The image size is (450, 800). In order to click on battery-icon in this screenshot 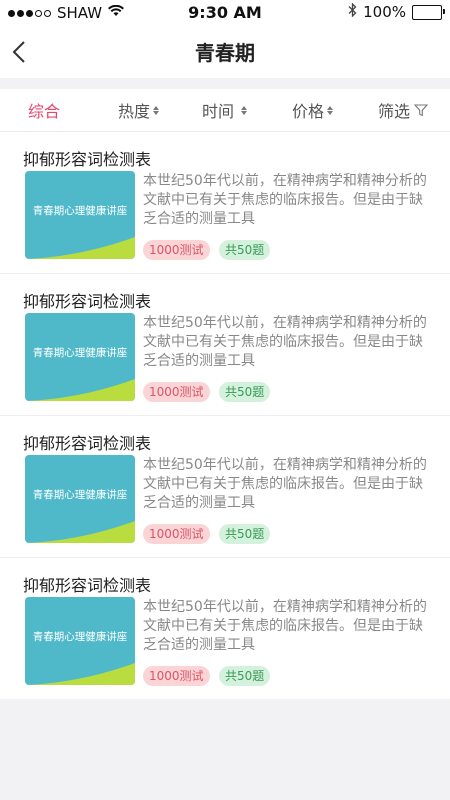, I will do `click(428, 12)`.